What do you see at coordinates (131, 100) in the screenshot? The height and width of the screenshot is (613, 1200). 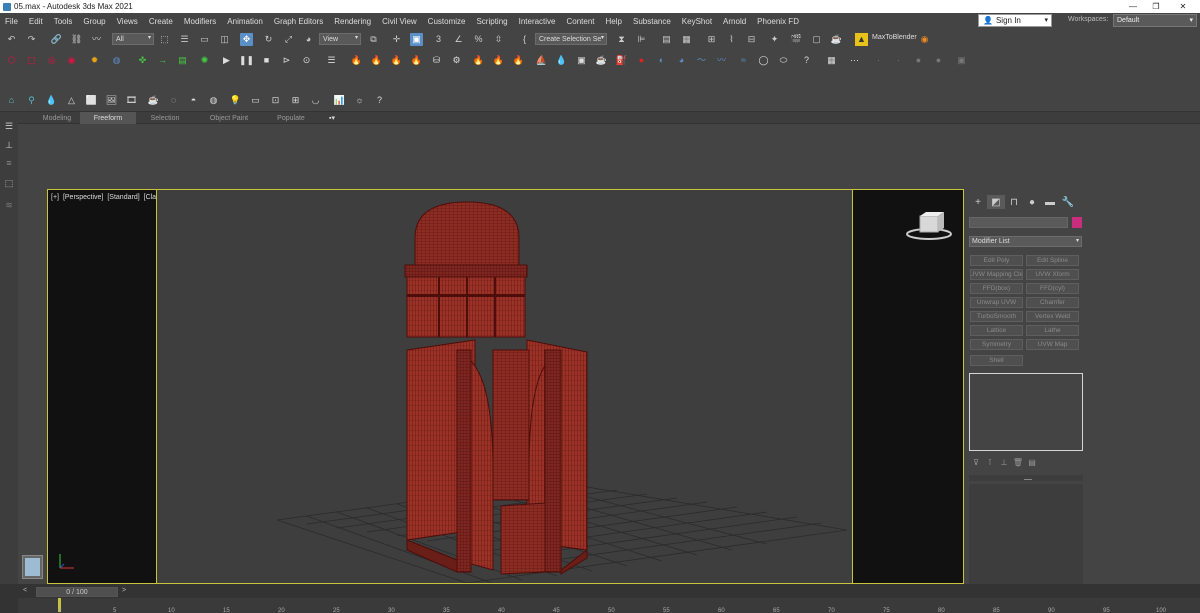 I see `film-icon: 🎞` at bounding box center [131, 100].